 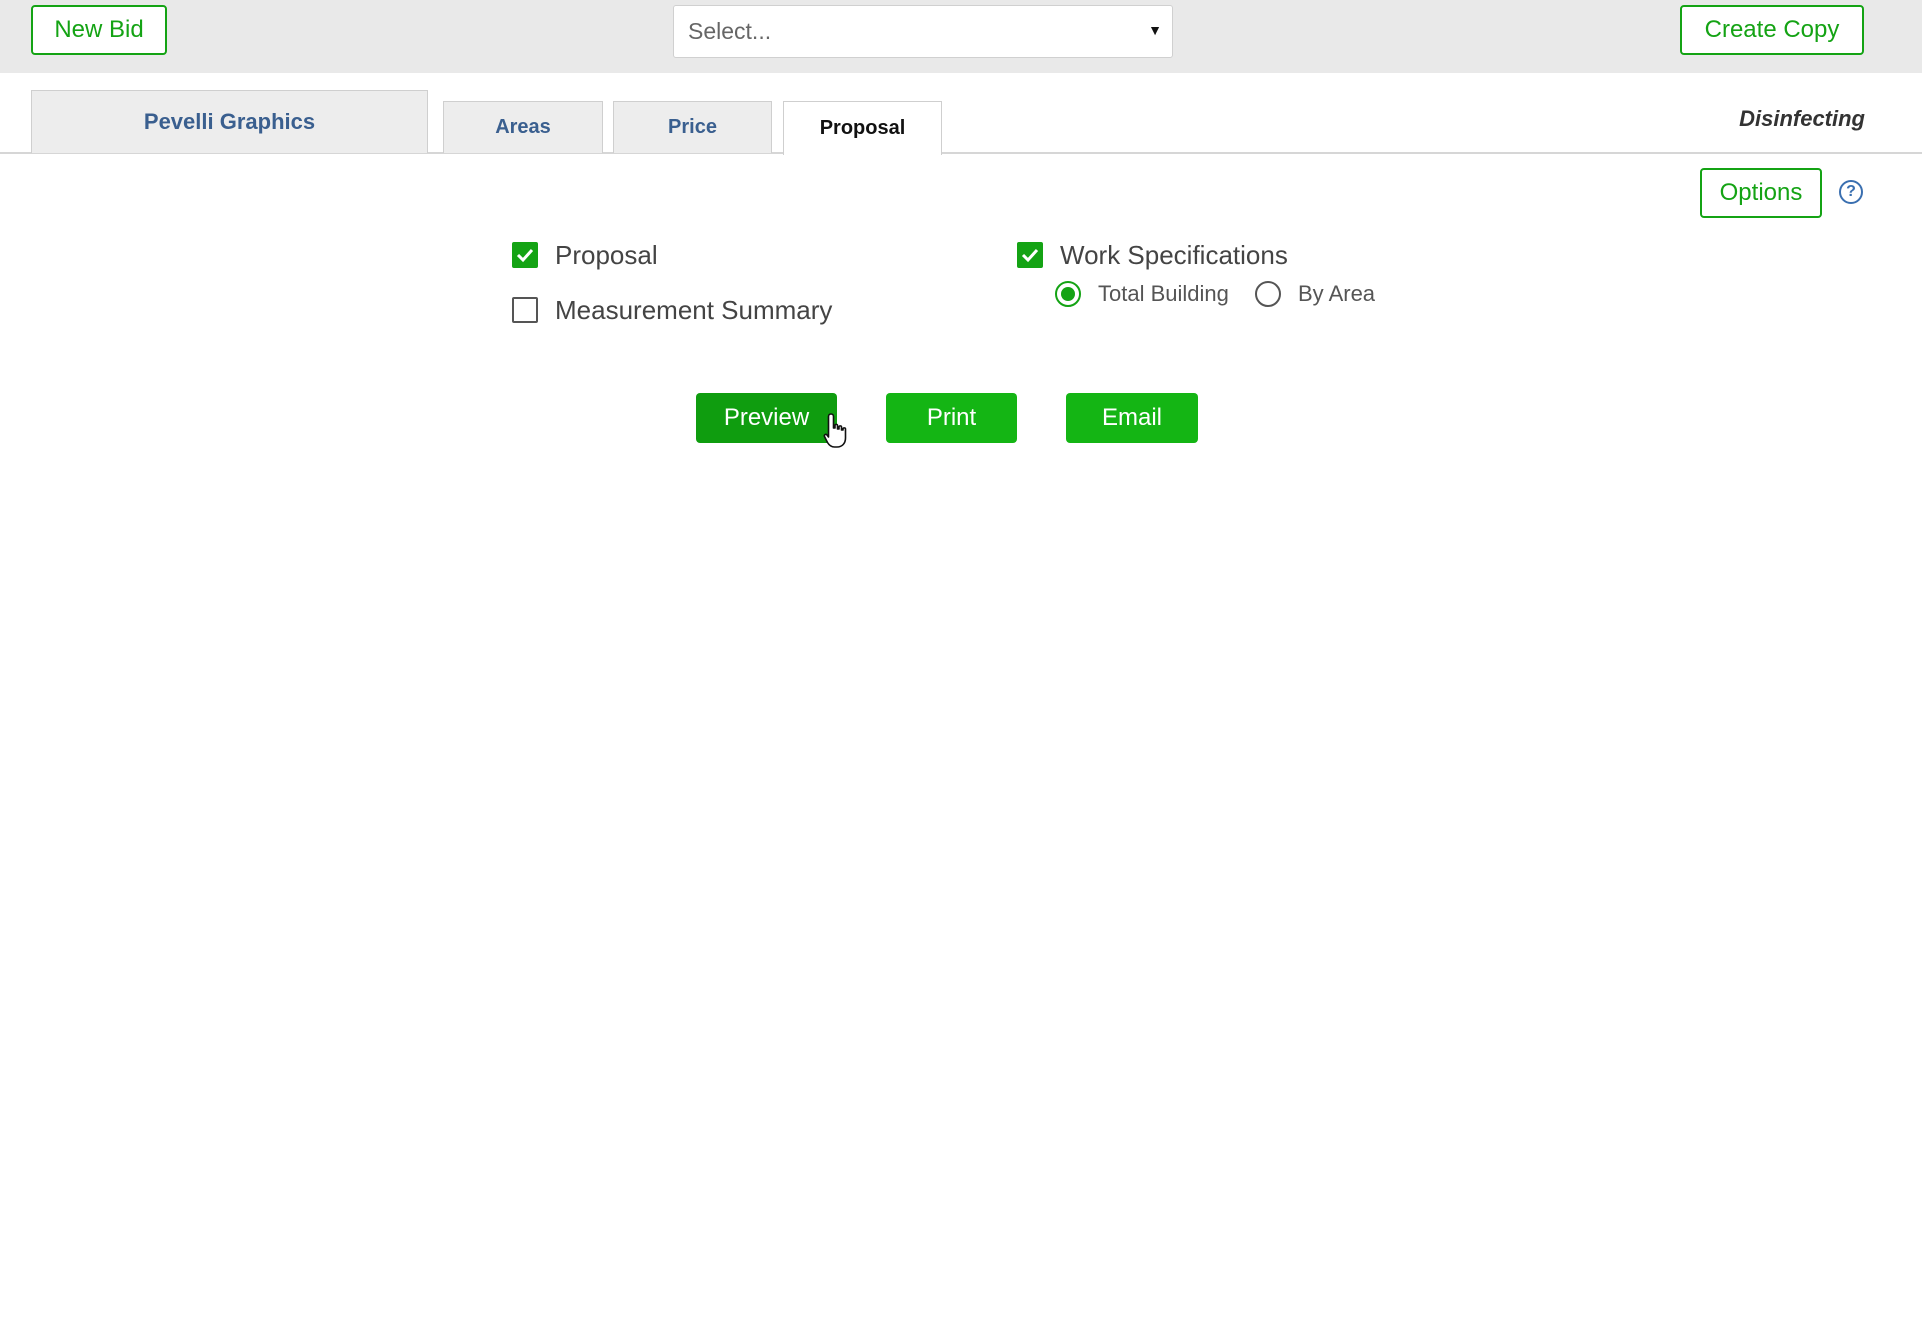 I want to click on radio-total-building-label: Total Building, so click(x=1163, y=293).